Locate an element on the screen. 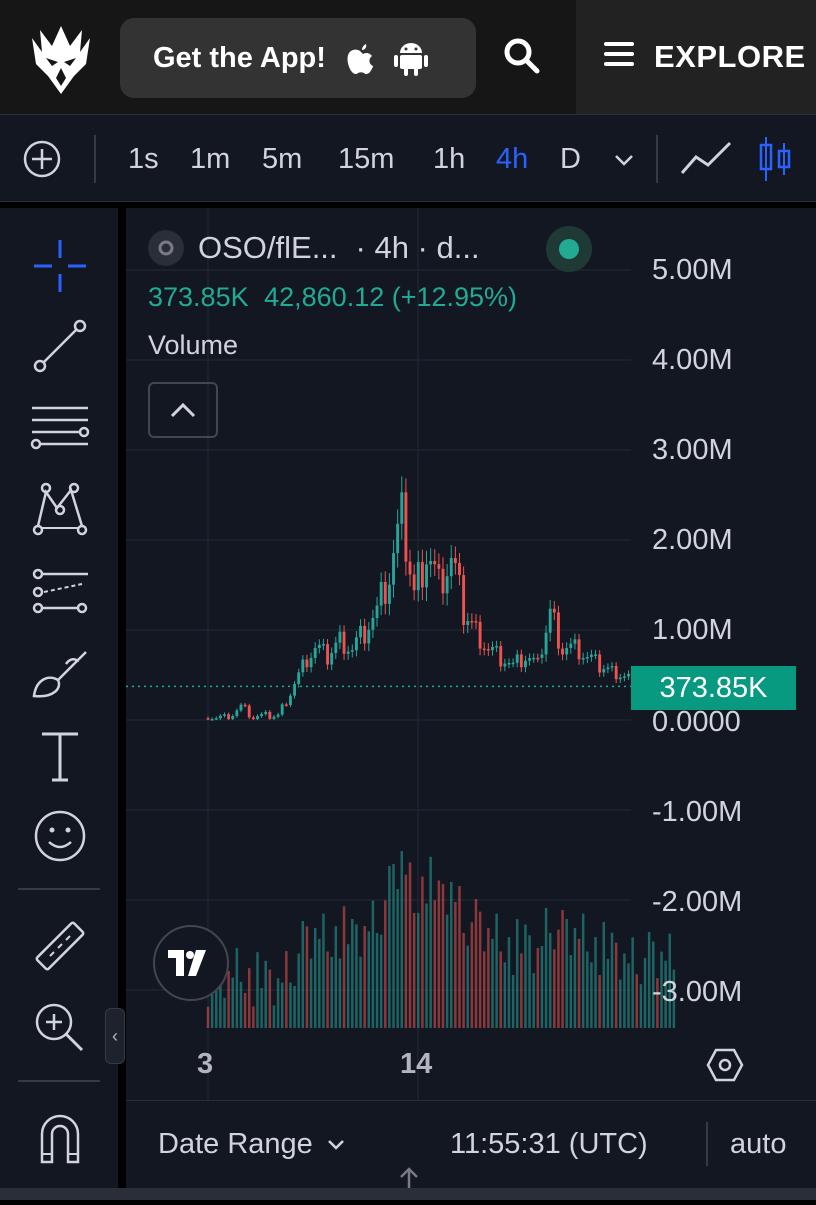 The image size is (816, 1205). price-axis-label: 0.0000 is located at coordinates (696, 722).